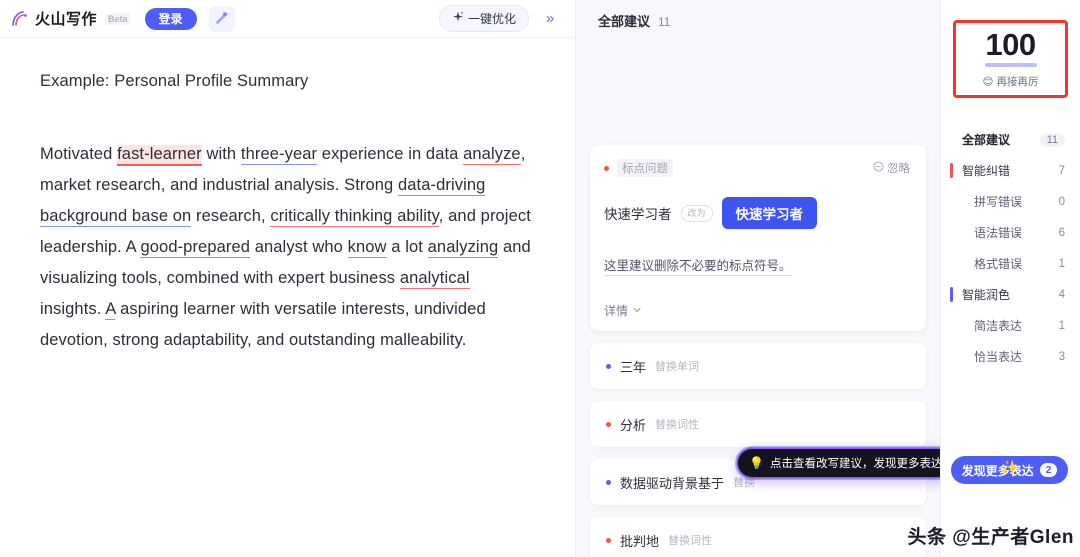 This screenshot has width=1080, height=557. I want to click on score-underline, so click(1010, 65).